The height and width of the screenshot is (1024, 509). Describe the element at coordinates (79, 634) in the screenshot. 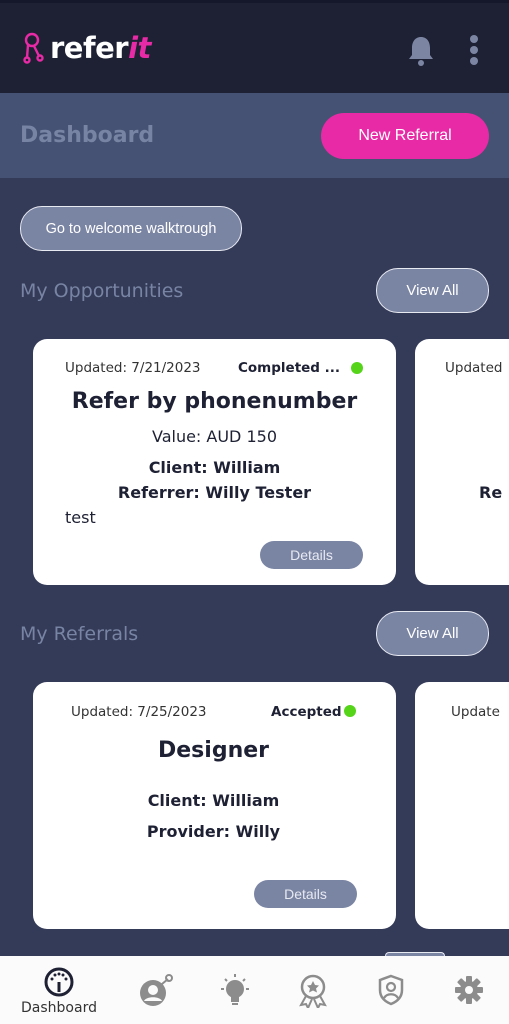

I see `section-title-referrals: My Referrals` at that location.